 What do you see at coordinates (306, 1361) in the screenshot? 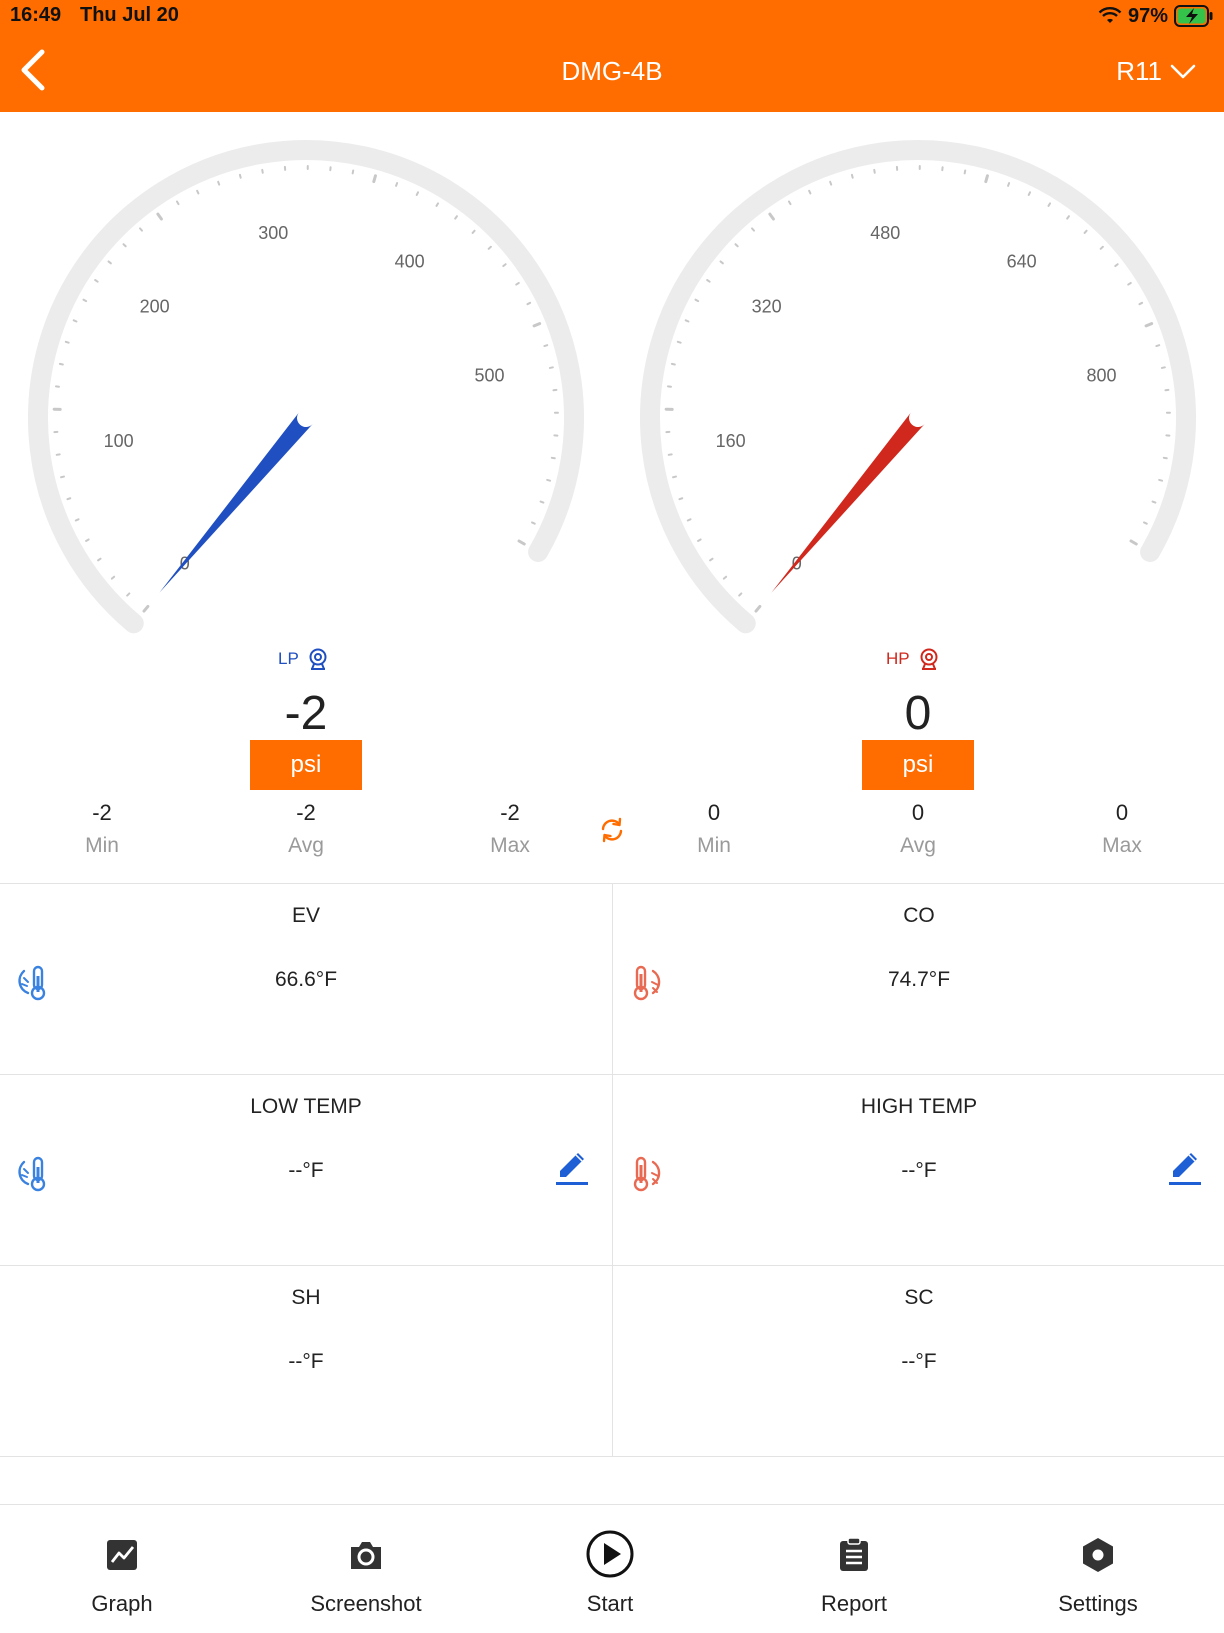
I see `sh-cell: SH --°F` at bounding box center [306, 1361].